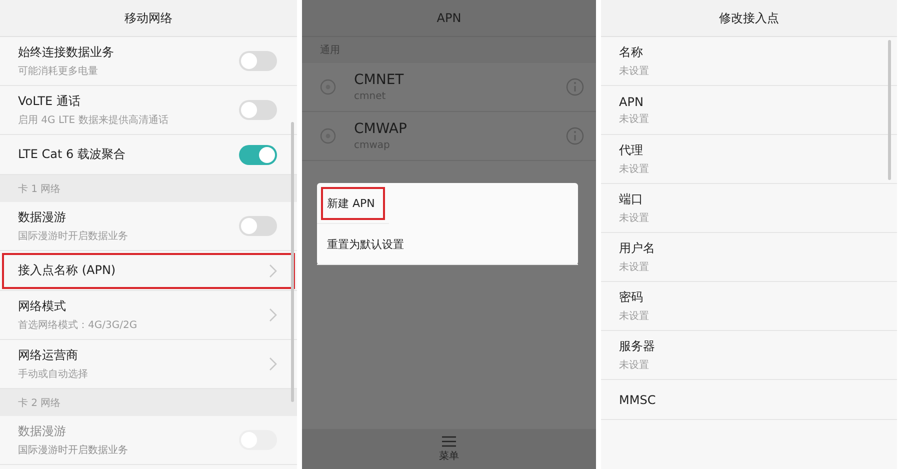 The height and width of the screenshot is (469, 900). What do you see at coordinates (148, 18) in the screenshot?
I see `screen-title: 移动网络` at bounding box center [148, 18].